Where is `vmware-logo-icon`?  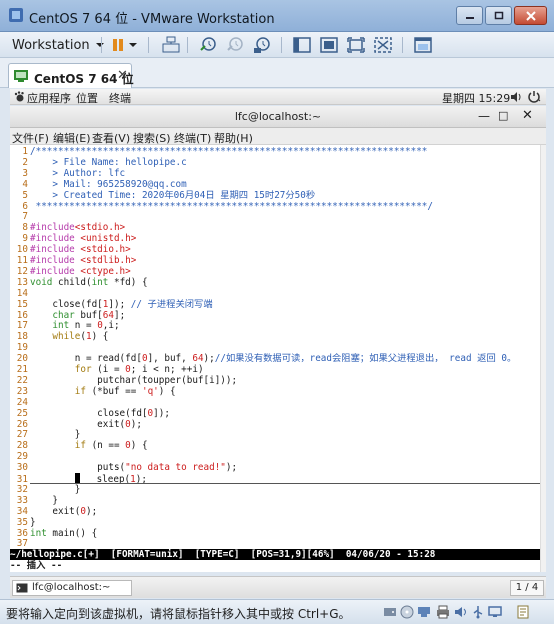
vmware-logo-icon is located at coordinates (16, 15).